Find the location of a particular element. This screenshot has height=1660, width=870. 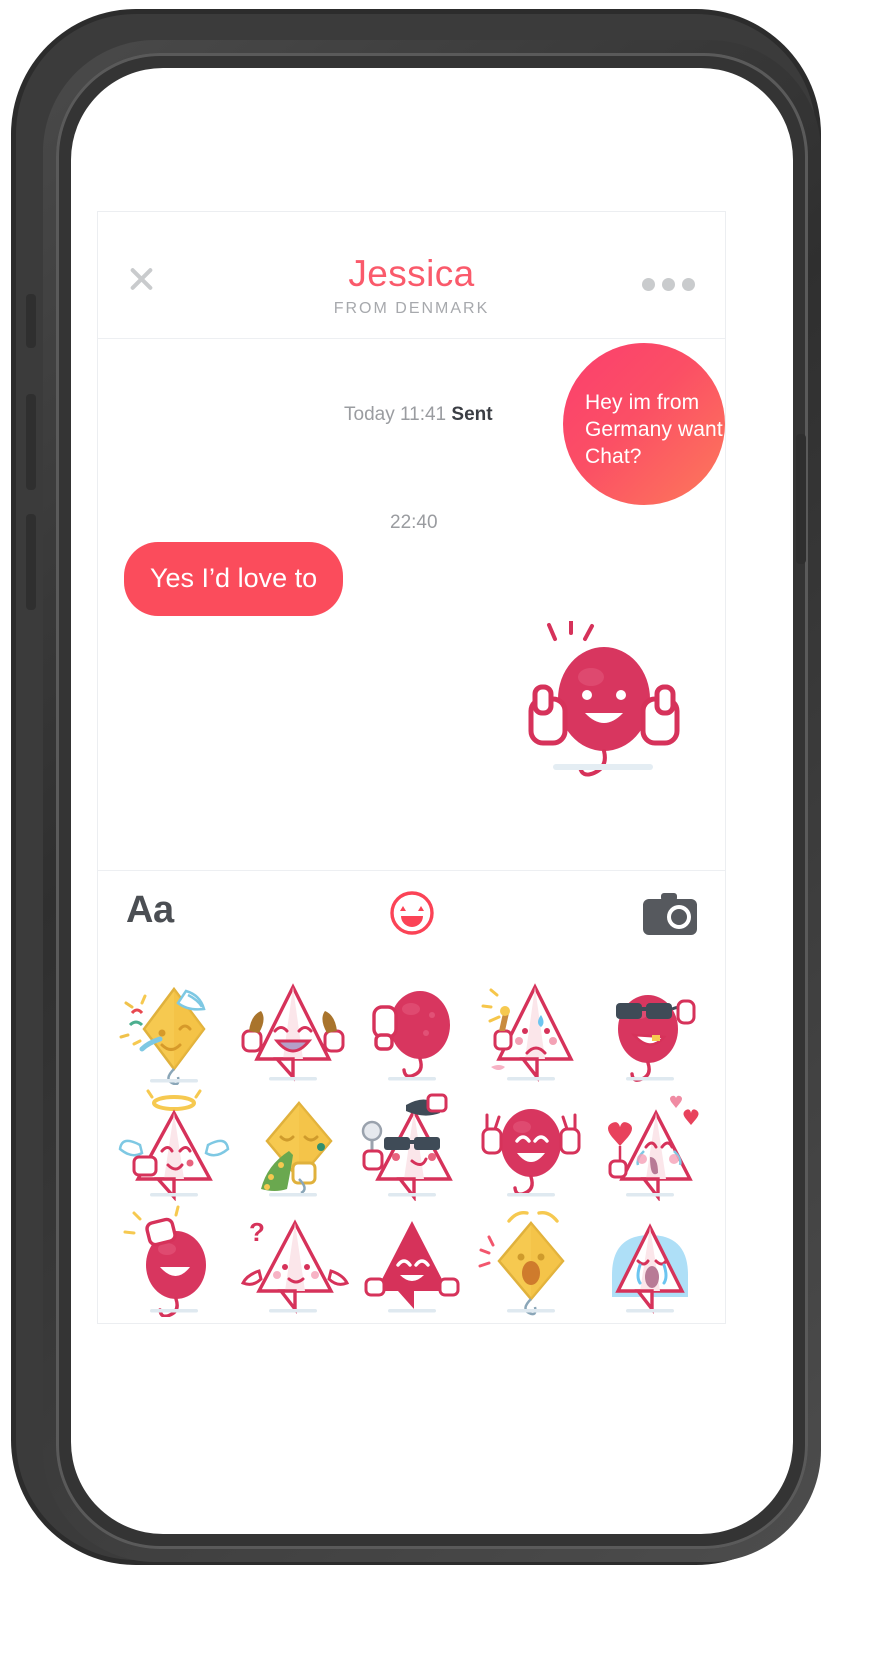

kite-sick-vomit-sticker is located at coordinates (293, 1145).